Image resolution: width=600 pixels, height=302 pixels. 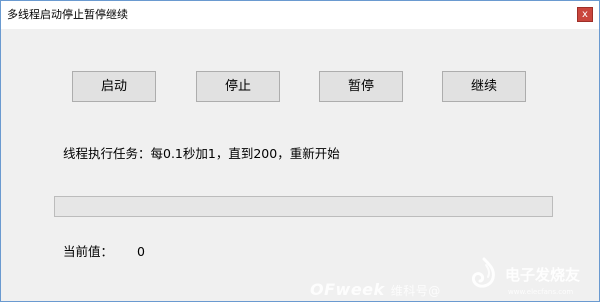 What do you see at coordinates (201, 153) in the screenshot?
I see `task-description-label: 线程执行任务：每0.1秒加1，直到200，重新开始` at bounding box center [201, 153].